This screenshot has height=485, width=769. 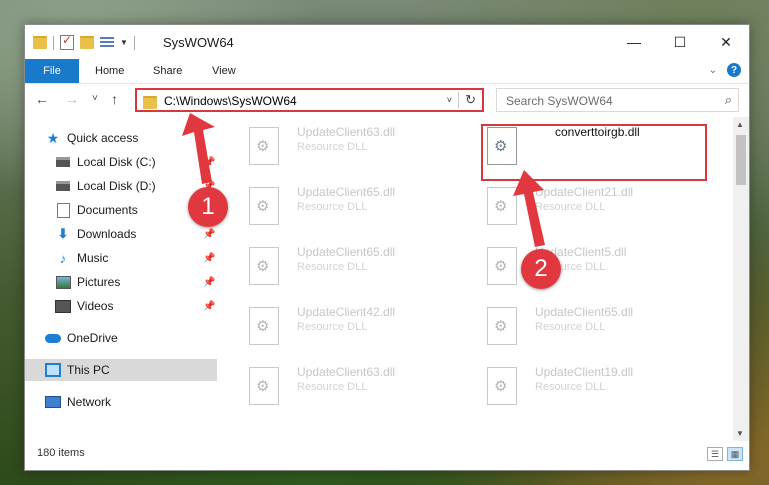 I want to click on file-name: UpdateClient19.dll, so click(x=584, y=372).